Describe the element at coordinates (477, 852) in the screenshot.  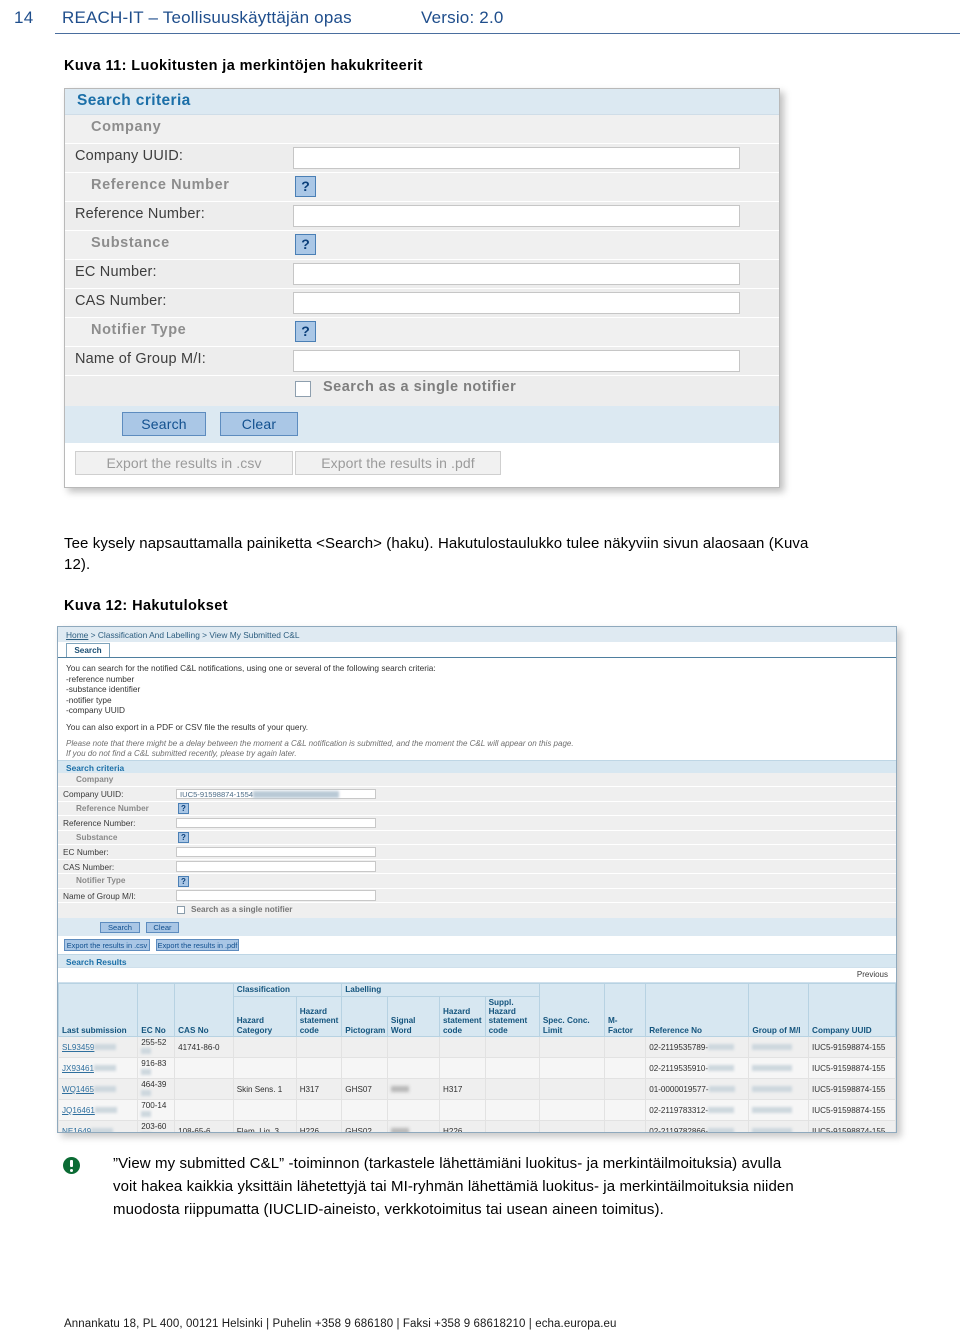
I see `field-row-ec-number: EC Number:` at that location.